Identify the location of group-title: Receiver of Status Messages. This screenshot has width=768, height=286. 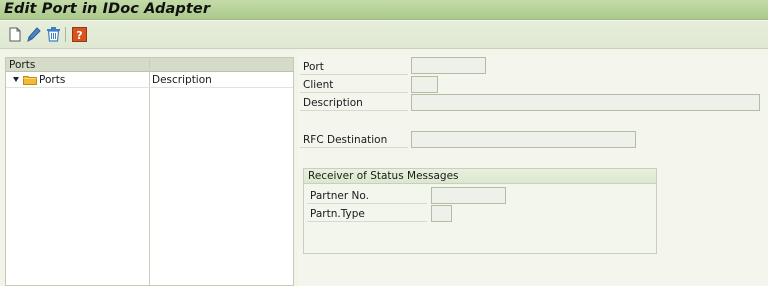
(383, 176).